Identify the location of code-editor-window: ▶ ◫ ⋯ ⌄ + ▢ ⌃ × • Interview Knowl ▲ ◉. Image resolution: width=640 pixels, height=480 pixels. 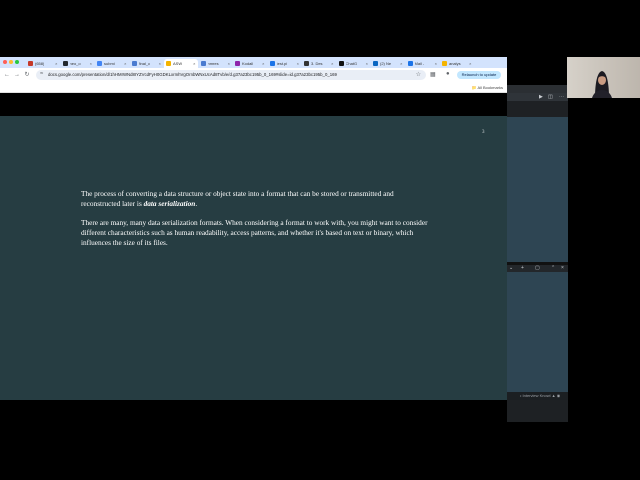
(537, 253).